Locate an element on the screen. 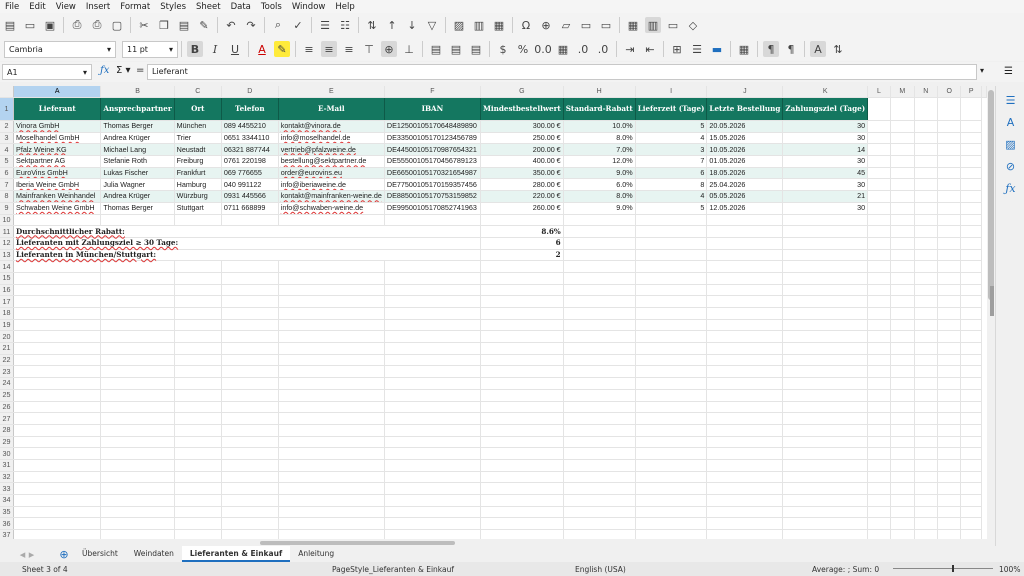 The height and width of the screenshot is (576, 1024). select-all-corner is located at coordinates (7, 92).